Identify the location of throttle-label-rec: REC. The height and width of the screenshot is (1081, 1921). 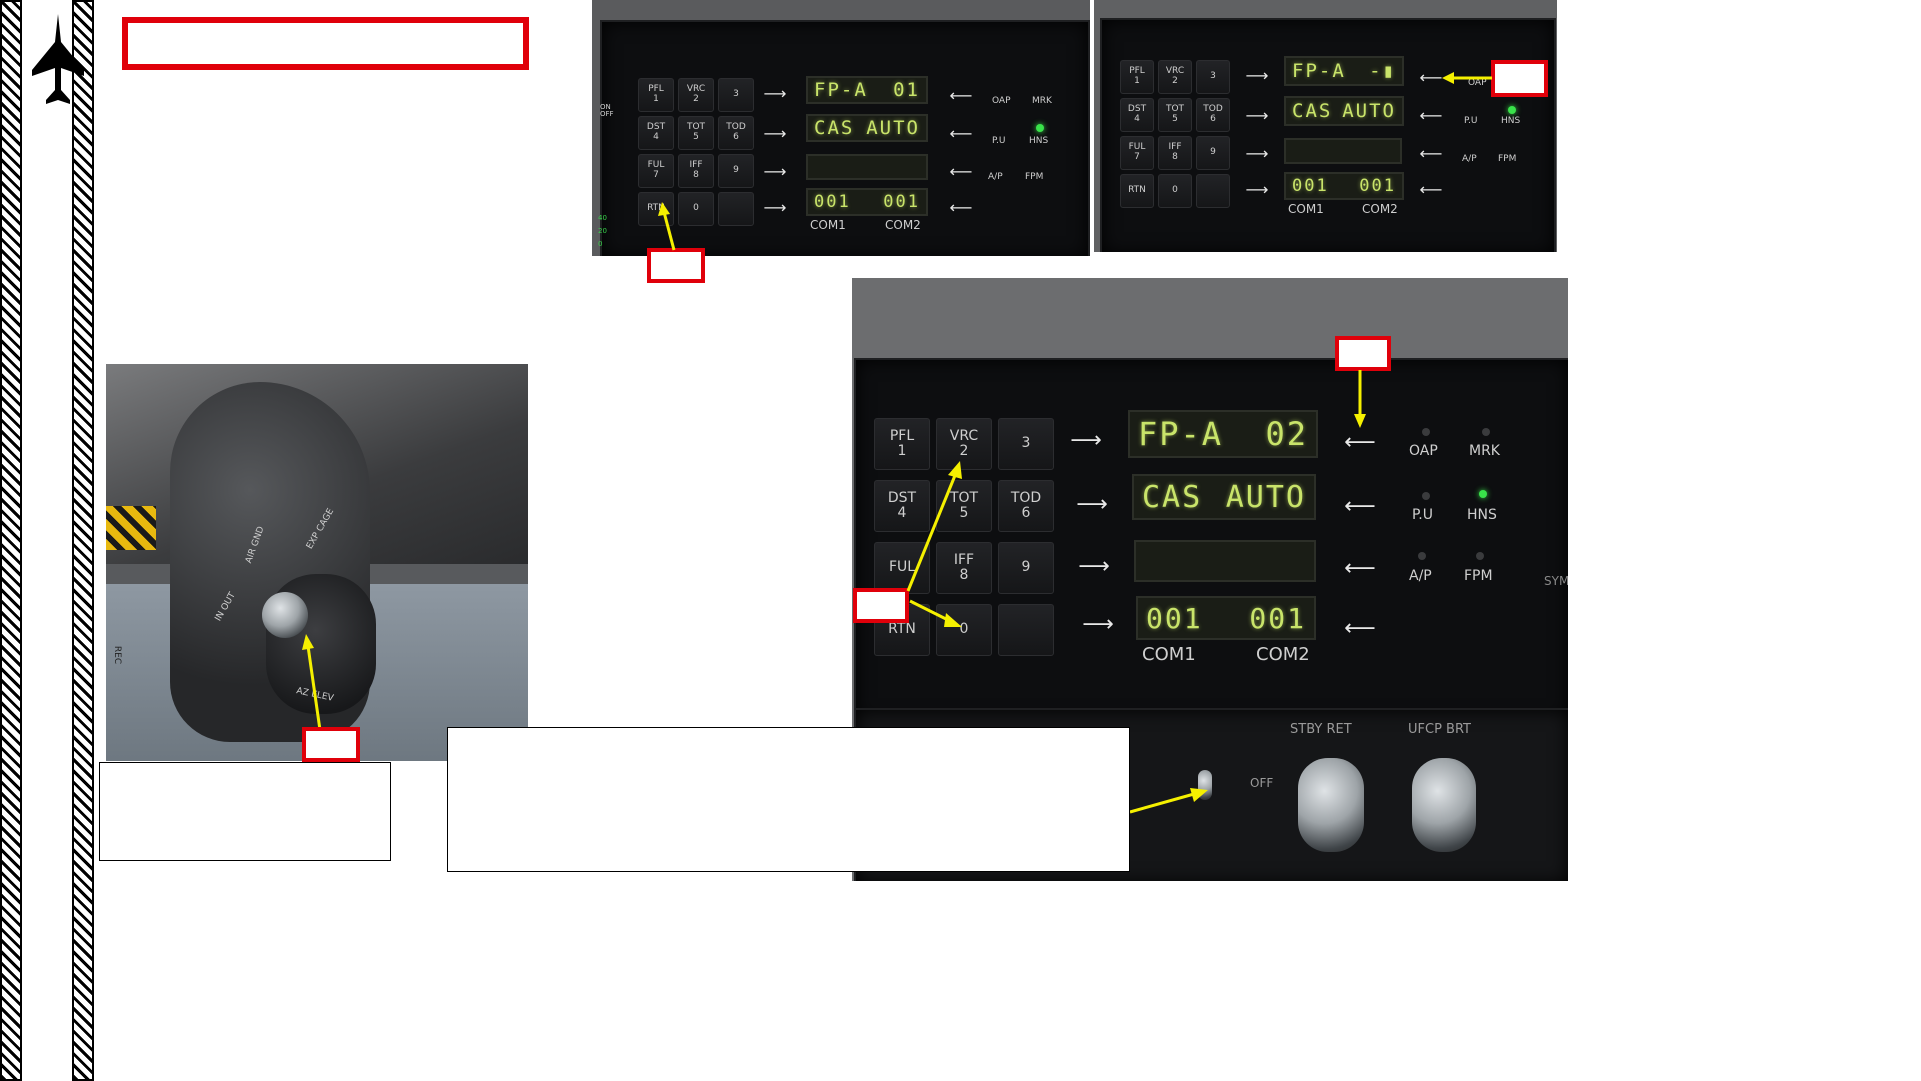
(117, 655).